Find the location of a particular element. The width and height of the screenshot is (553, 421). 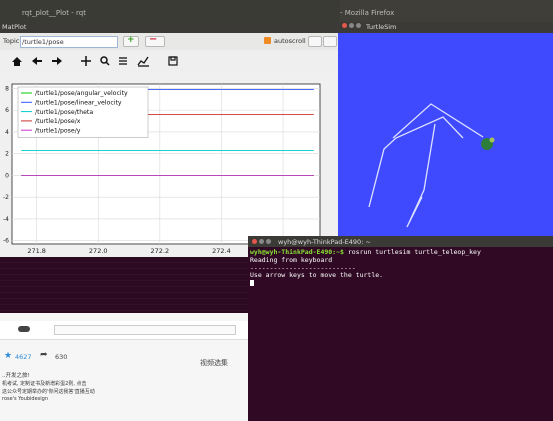

topic-input: /turtle1/pose is located at coordinates (69, 42).